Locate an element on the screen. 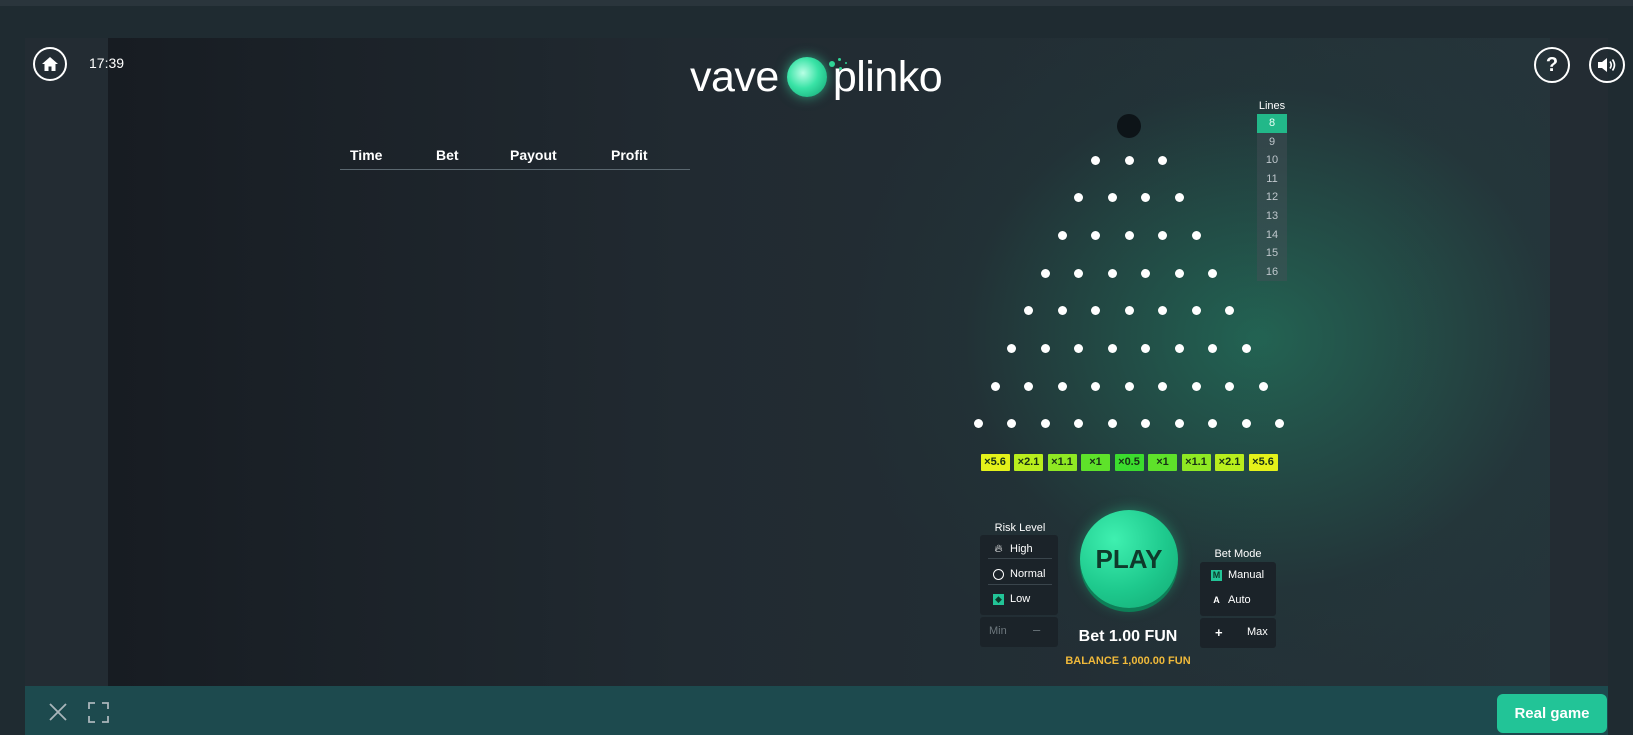 The image size is (1633, 735). help-button: ? is located at coordinates (1552, 65).